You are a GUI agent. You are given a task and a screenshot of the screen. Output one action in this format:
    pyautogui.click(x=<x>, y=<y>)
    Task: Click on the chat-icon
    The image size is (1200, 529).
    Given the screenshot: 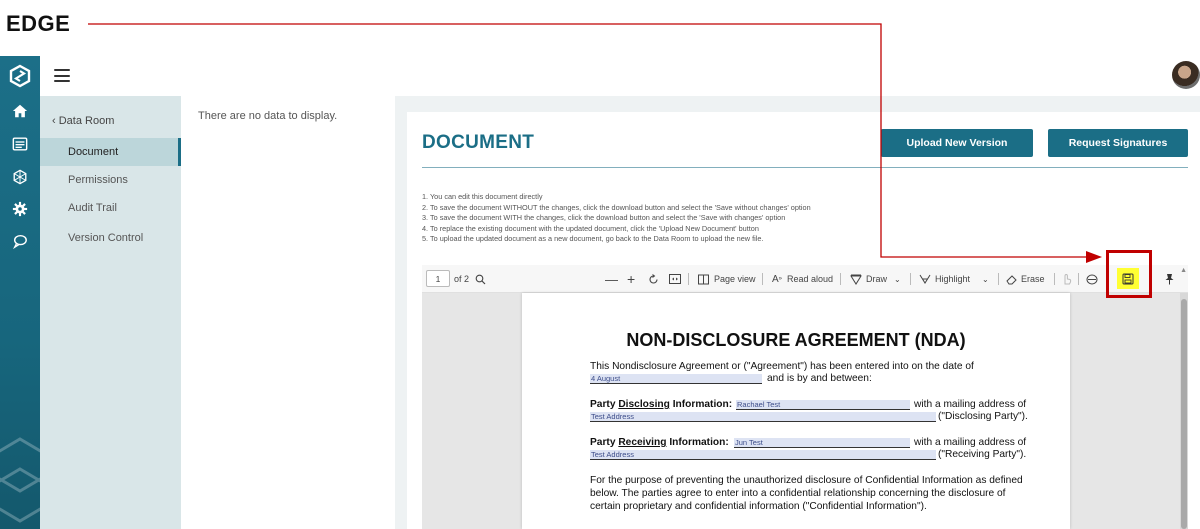 What is the action you would take?
    pyautogui.click(x=20, y=241)
    